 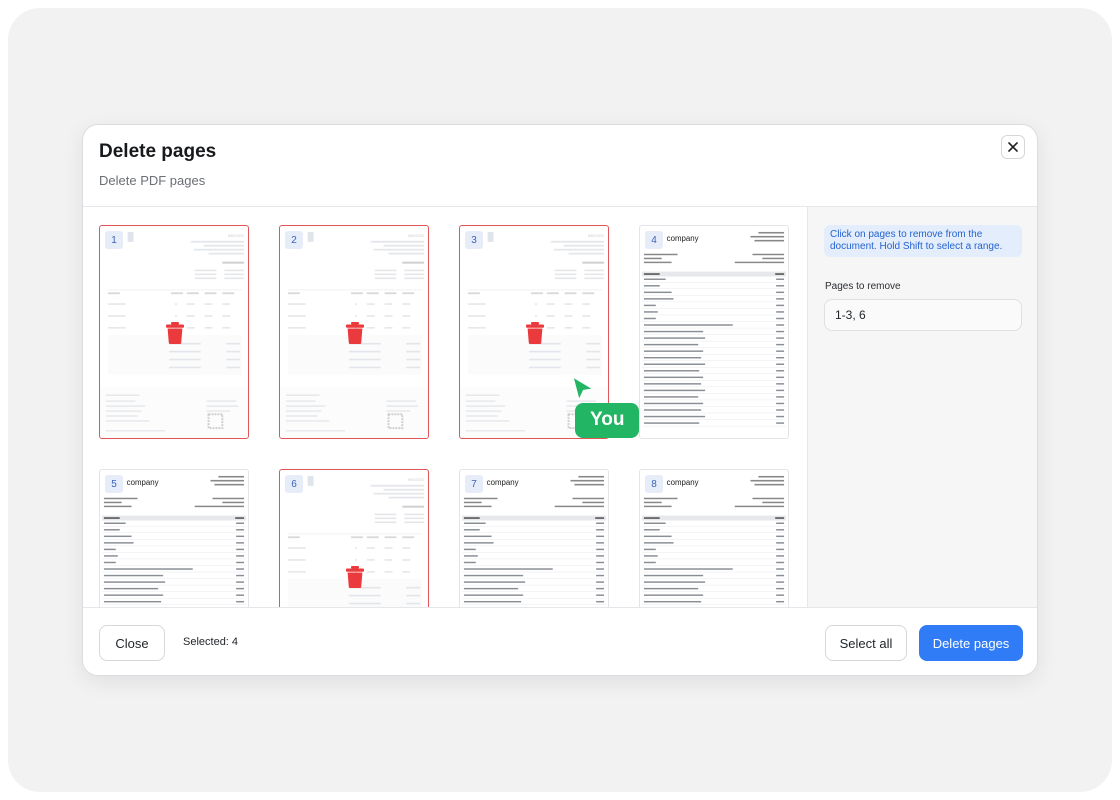 What do you see at coordinates (211, 642) in the screenshot?
I see `selected-count: Selected: 4` at bounding box center [211, 642].